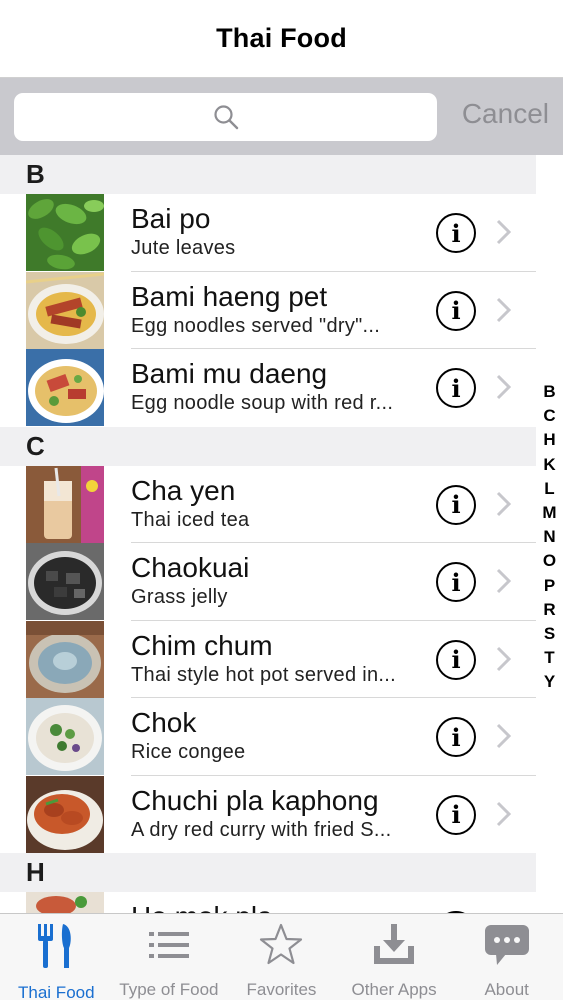  What do you see at coordinates (394, 989) in the screenshot?
I see `tab-label: Other Apps` at bounding box center [394, 989].